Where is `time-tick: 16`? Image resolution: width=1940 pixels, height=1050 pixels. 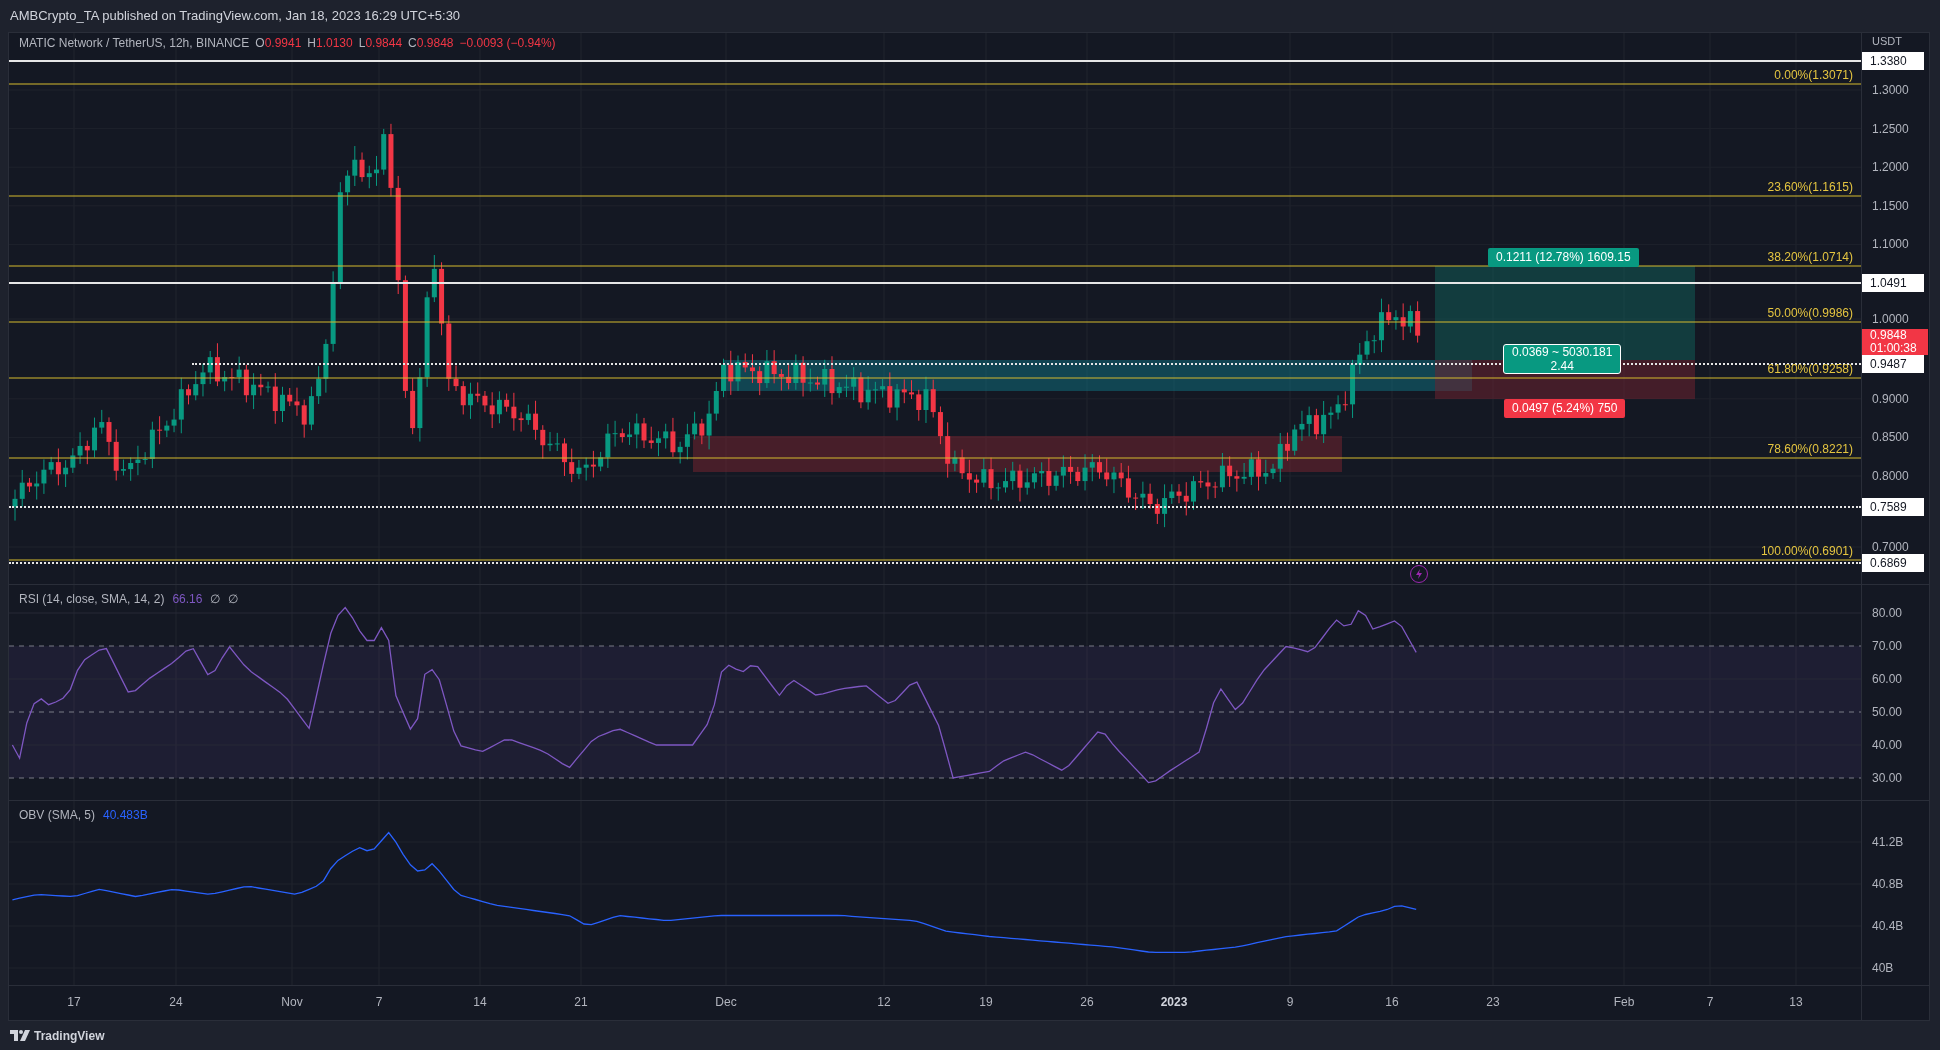 time-tick: 16 is located at coordinates (1392, 1002).